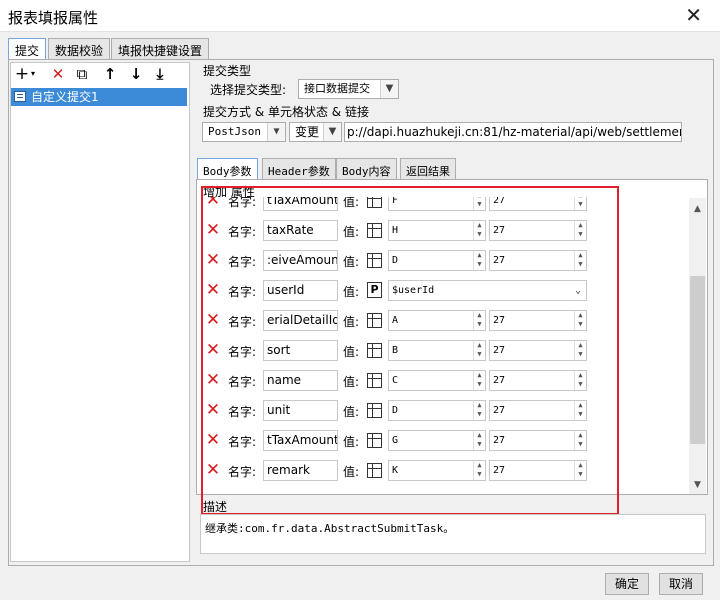  What do you see at coordinates (110, 74) in the screenshot?
I see `move-up-icon: ↑` at bounding box center [110, 74].